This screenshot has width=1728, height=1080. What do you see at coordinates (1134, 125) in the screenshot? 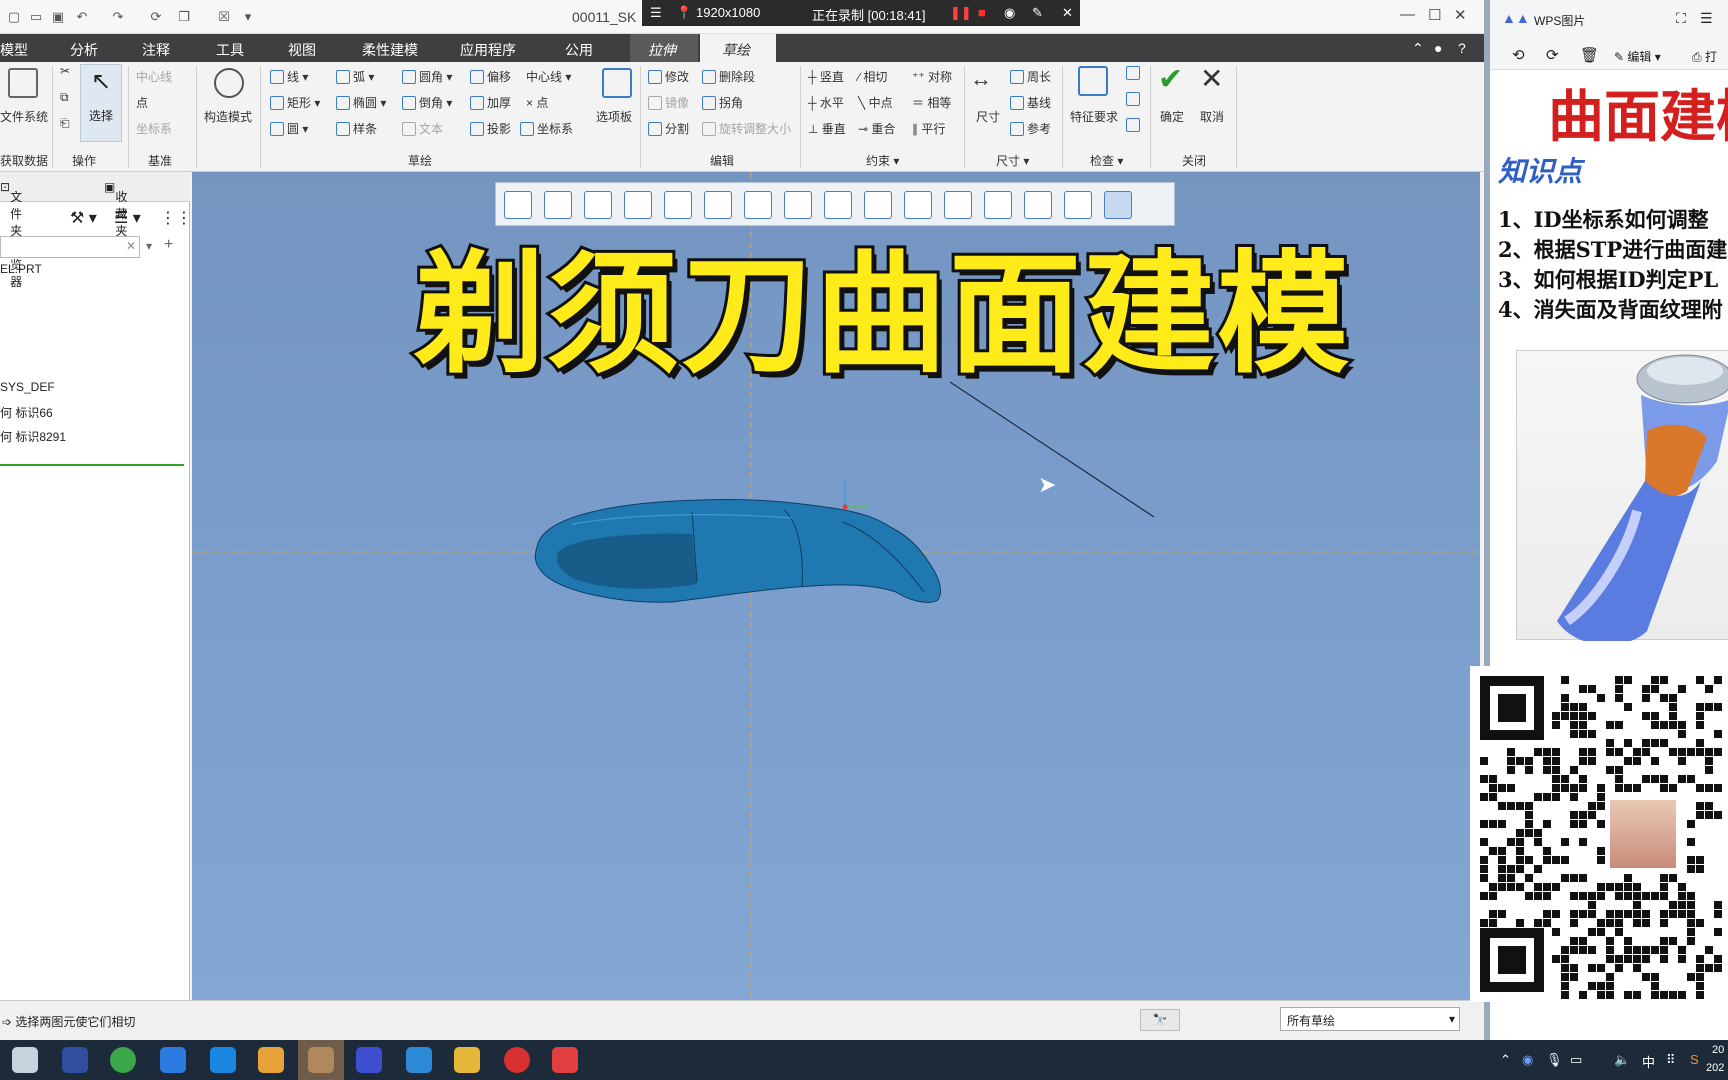
I see `inspect-open-ends-icon` at bounding box center [1134, 125].